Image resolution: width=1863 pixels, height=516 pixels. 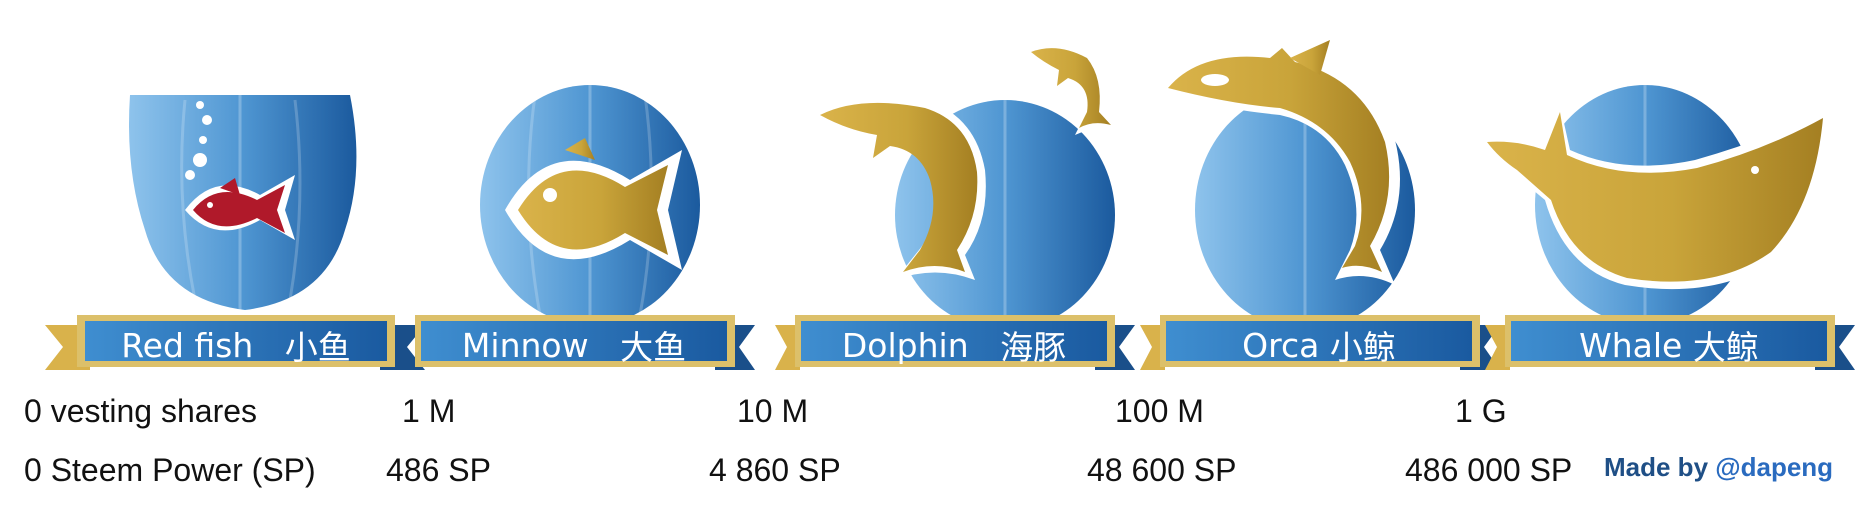 What do you see at coordinates (1725, 347) in the screenshot?
I see `tier-name-cn: 大鲸` at bounding box center [1725, 347].